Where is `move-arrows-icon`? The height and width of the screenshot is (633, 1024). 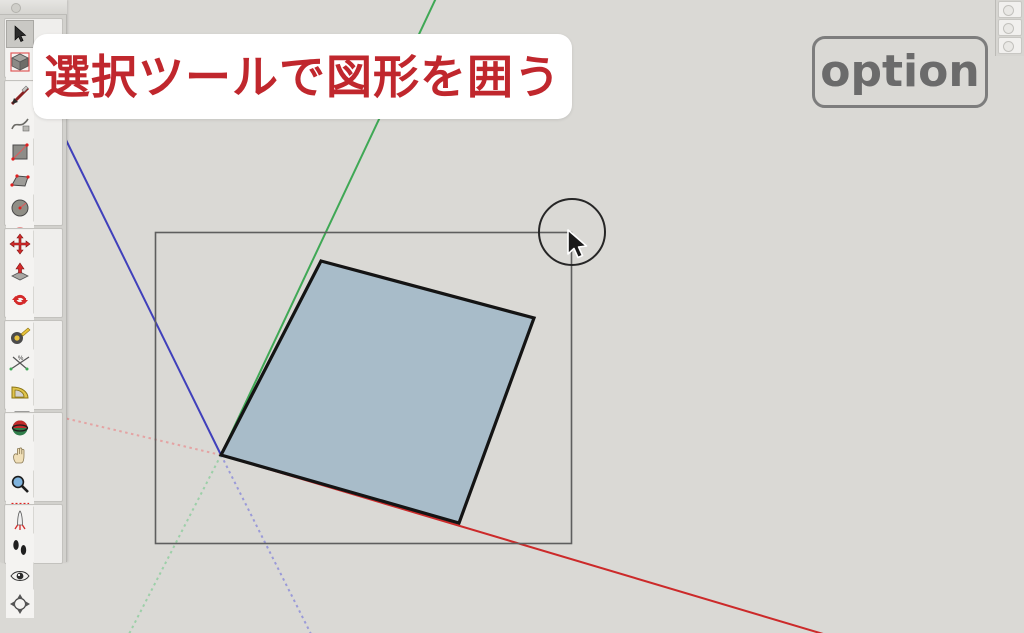
move-arrows-icon is located at coordinates (20, 244).